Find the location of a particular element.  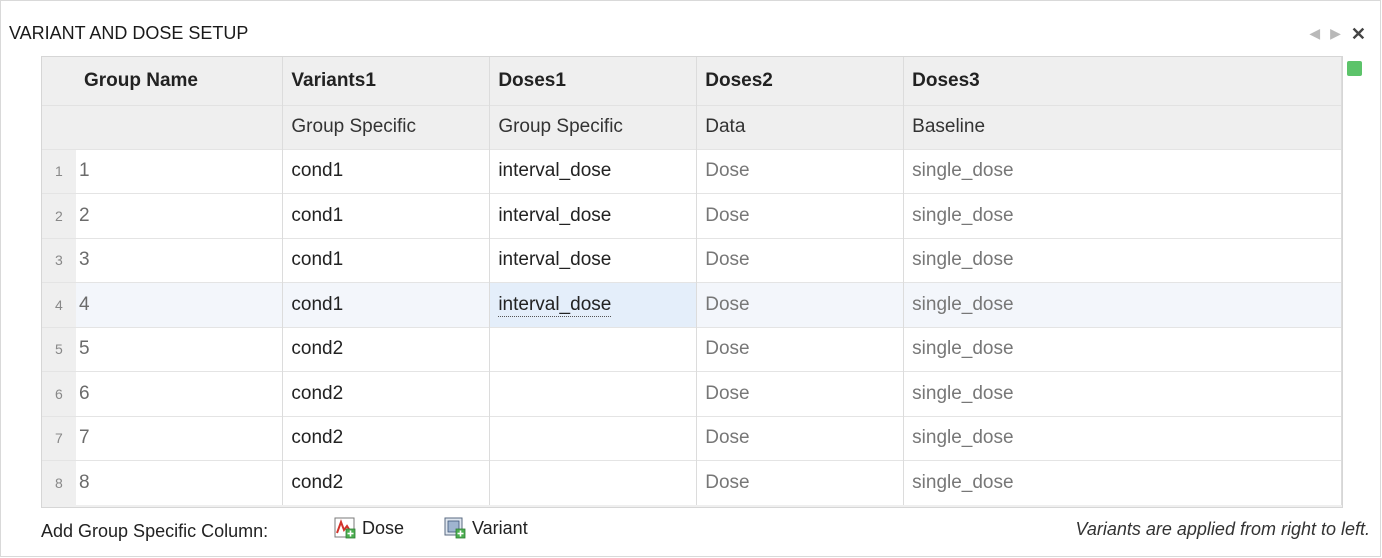

row-index: 3 is located at coordinates (59, 260).